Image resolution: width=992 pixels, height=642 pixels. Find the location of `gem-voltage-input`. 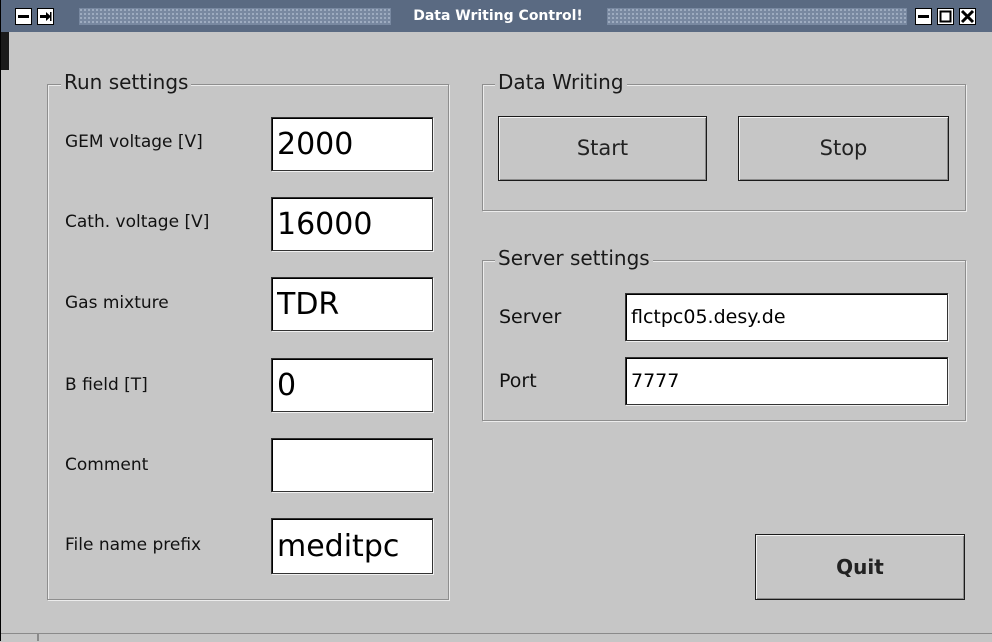

gem-voltage-input is located at coordinates (352, 144).